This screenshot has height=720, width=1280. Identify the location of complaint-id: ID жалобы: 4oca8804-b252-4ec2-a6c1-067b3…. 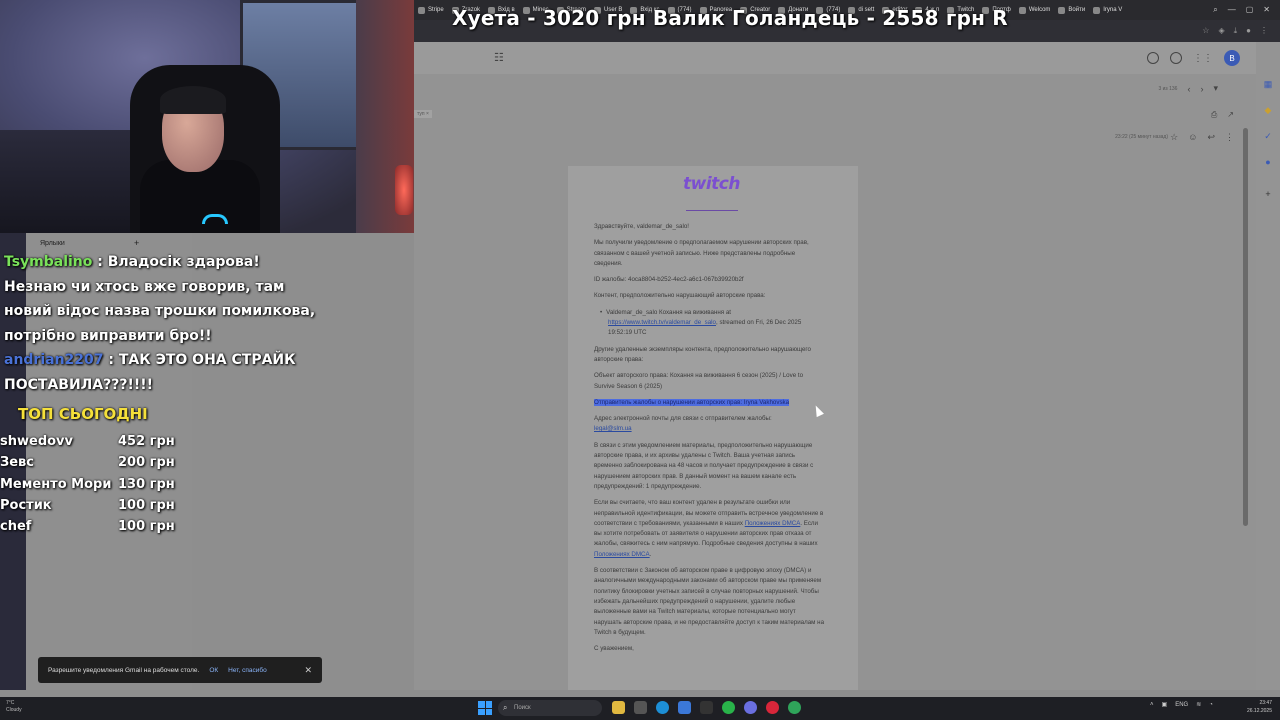
(669, 280).